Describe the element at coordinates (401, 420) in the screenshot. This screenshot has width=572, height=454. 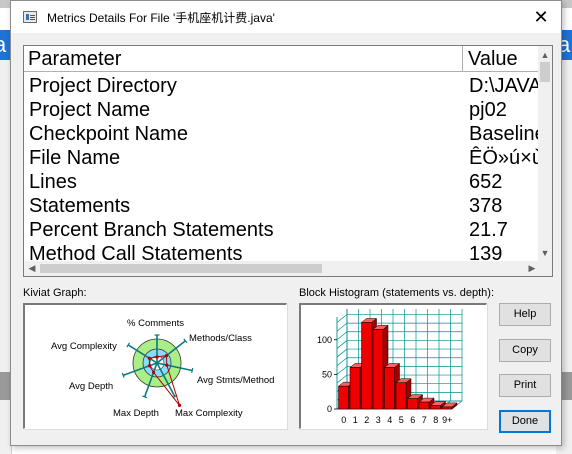
I see `histogram-x-tick-label: 5` at that location.